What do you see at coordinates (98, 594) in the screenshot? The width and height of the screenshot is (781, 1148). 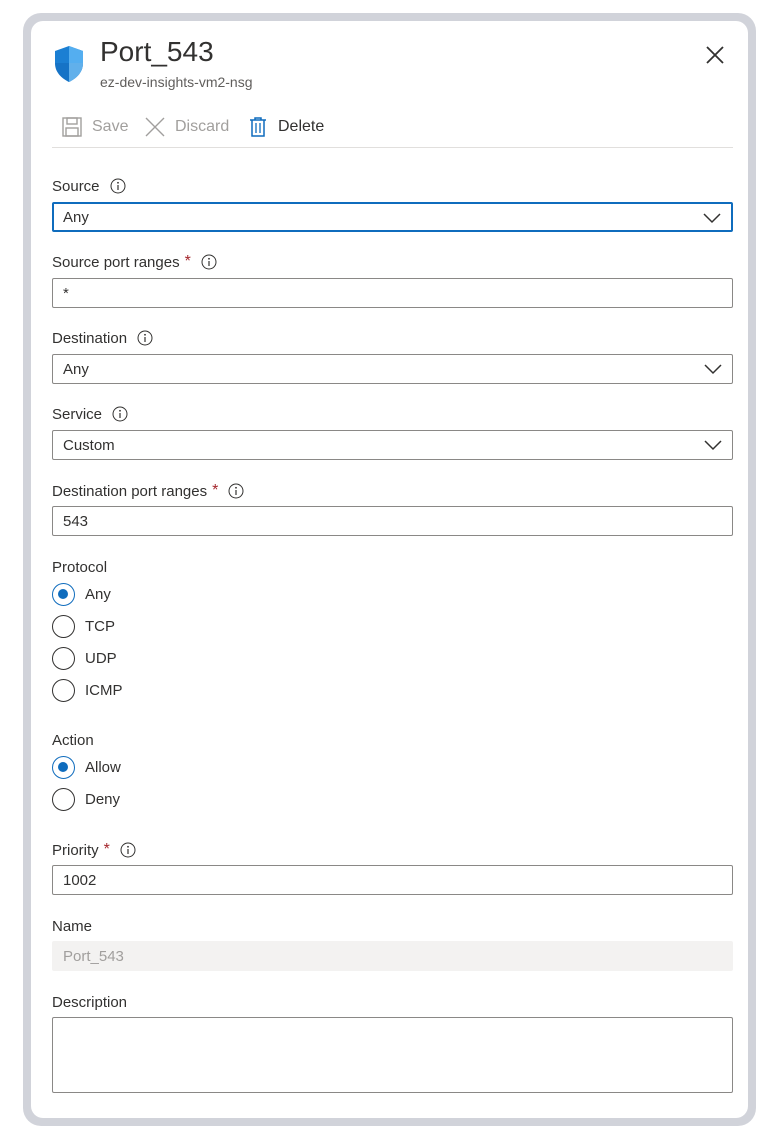 I see `radio-label: Any` at bounding box center [98, 594].